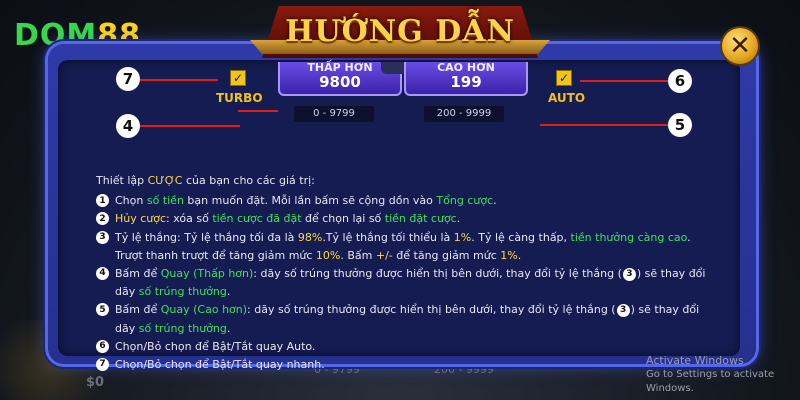  What do you see at coordinates (220, 365) in the screenshot?
I see `item-text: Chọn/Bỏ chọn để Bật/Tắt quay nhanh.` at bounding box center [220, 365].